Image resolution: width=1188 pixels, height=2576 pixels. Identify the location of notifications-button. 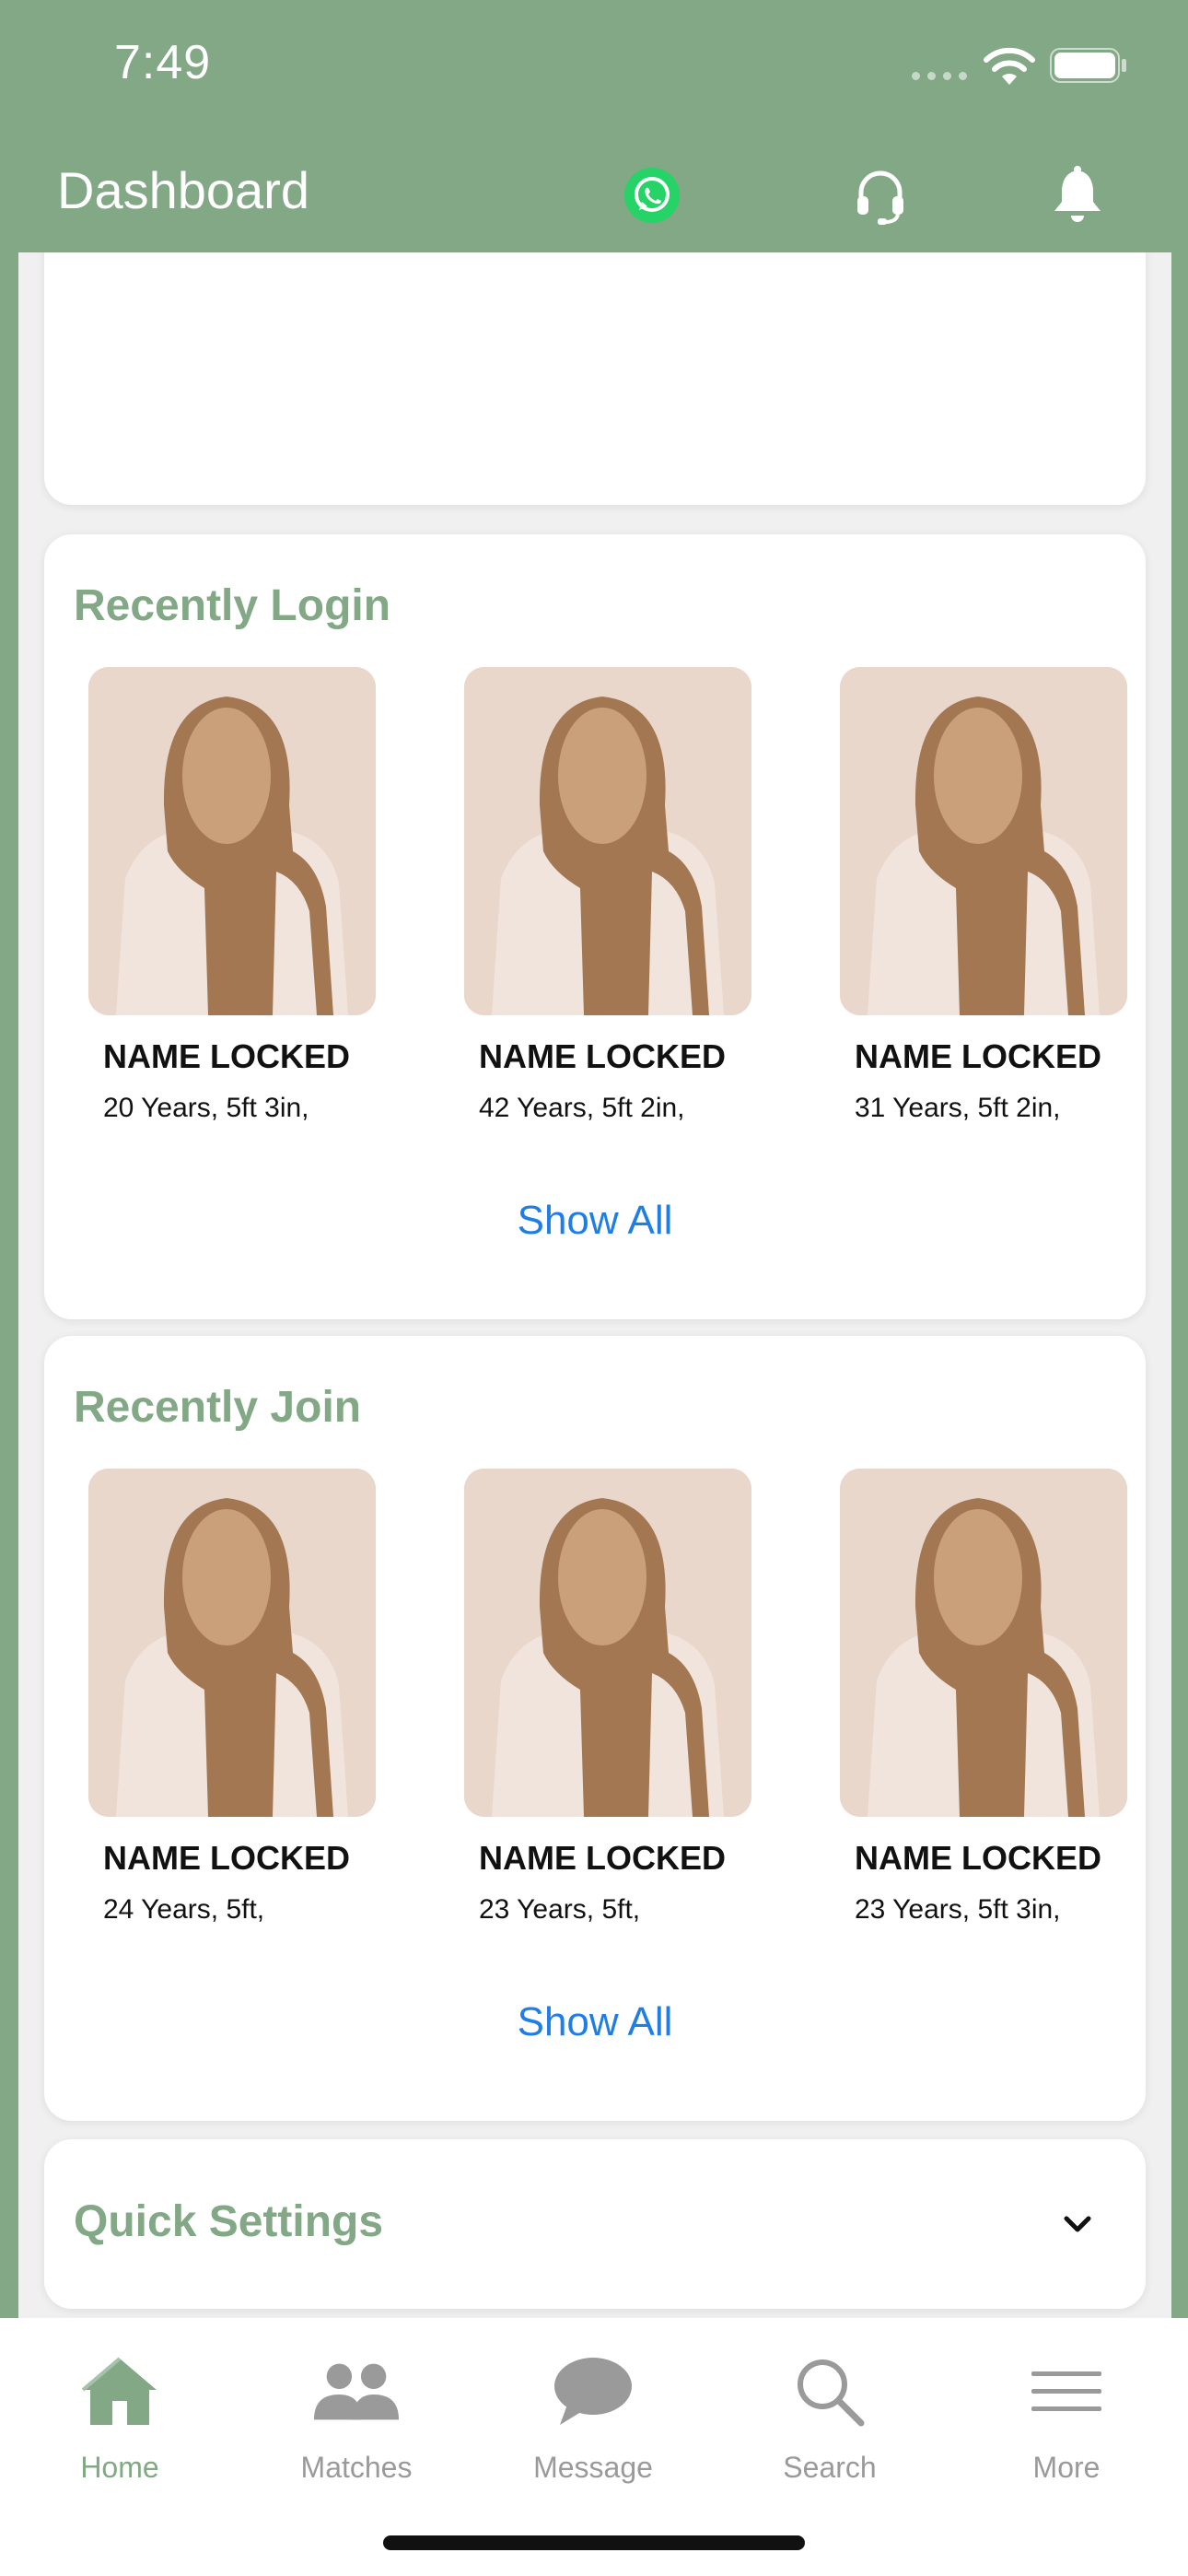
(1077, 195).